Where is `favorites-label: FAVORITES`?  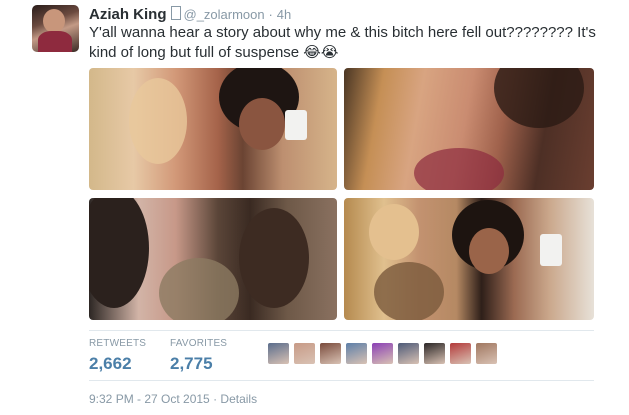 favorites-label: FAVORITES is located at coordinates (199, 343).